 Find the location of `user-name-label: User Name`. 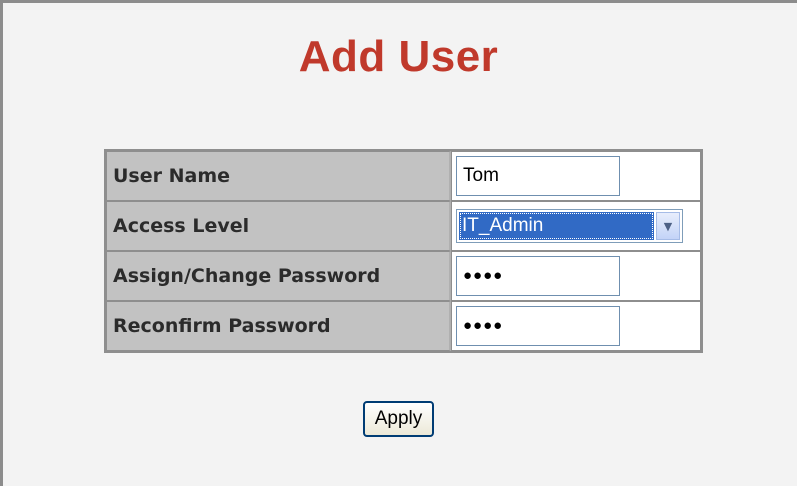

user-name-label: User Name is located at coordinates (278, 176).